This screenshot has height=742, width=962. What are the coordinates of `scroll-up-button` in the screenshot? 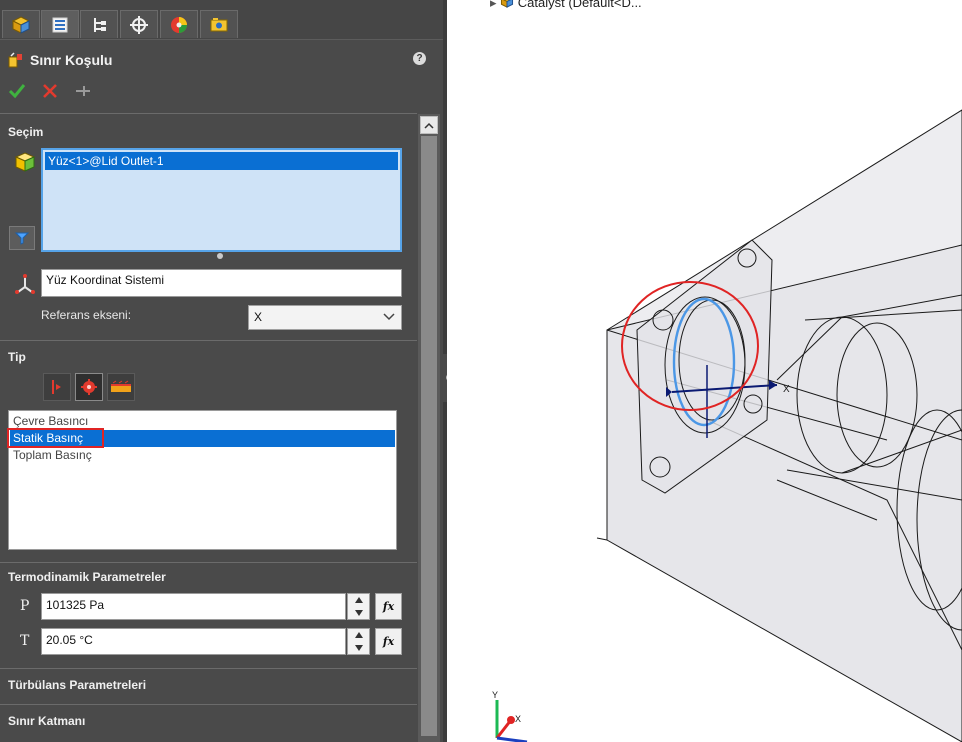 It's located at (429, 125).